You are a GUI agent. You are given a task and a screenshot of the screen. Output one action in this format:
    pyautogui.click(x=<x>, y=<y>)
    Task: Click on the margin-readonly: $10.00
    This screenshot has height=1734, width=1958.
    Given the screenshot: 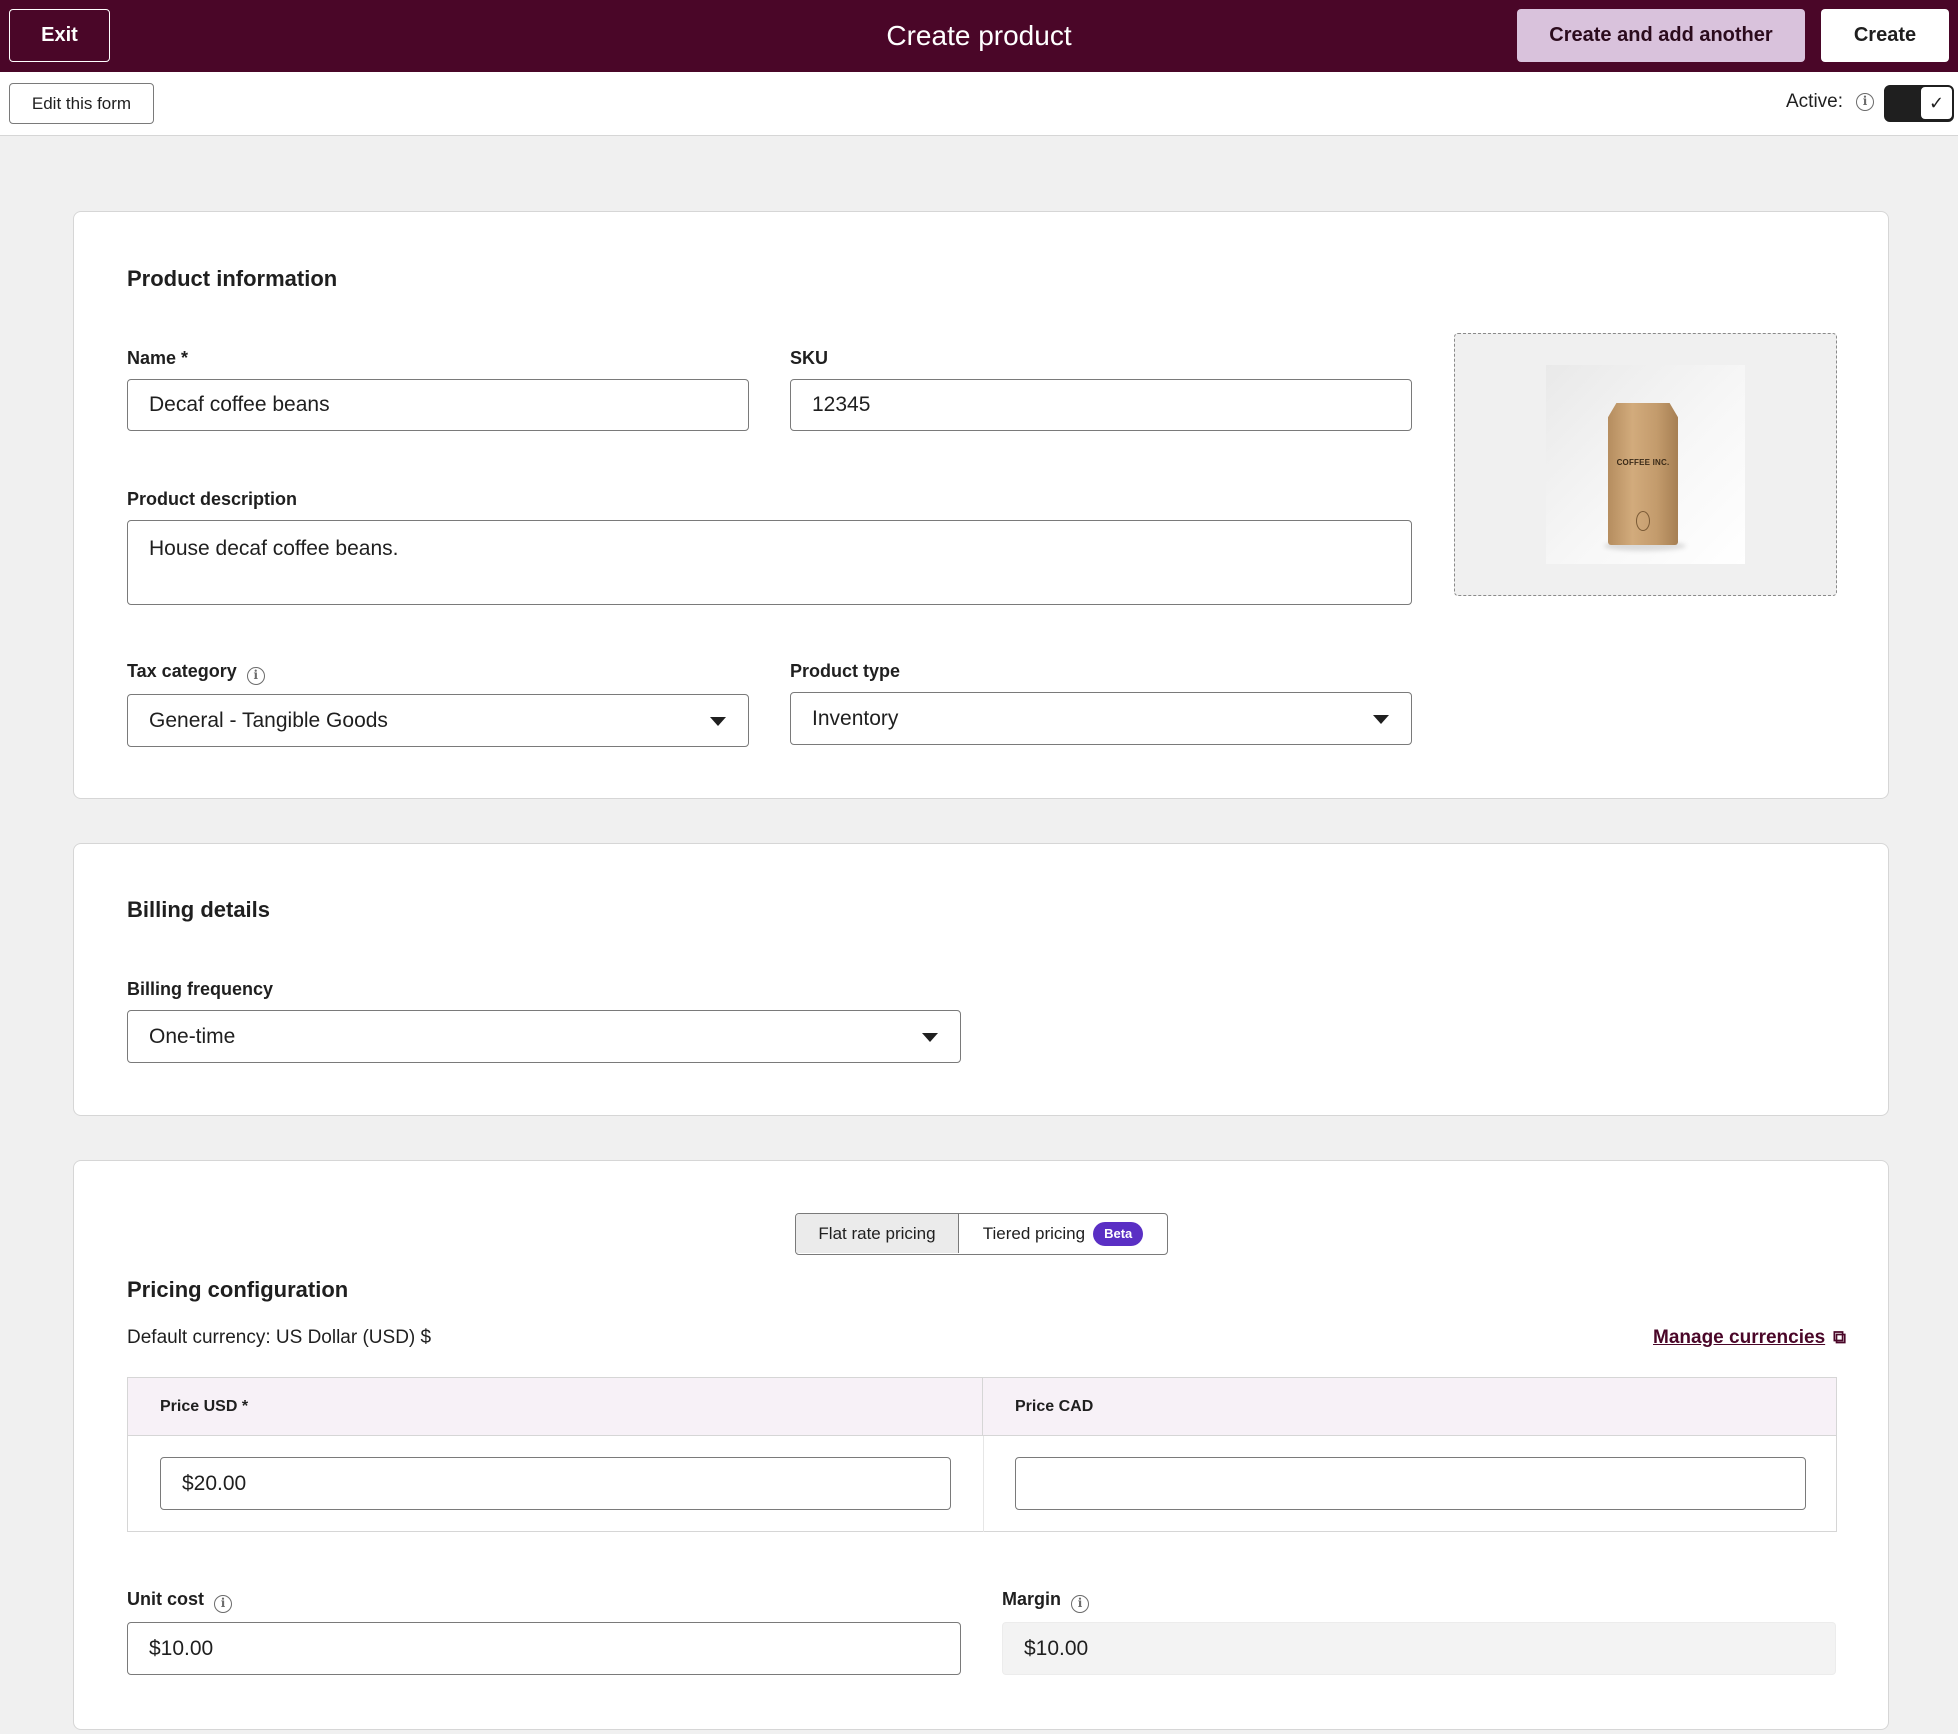 What is the action you would take?
    pyautogui.click(x=1419, y=1648)
    